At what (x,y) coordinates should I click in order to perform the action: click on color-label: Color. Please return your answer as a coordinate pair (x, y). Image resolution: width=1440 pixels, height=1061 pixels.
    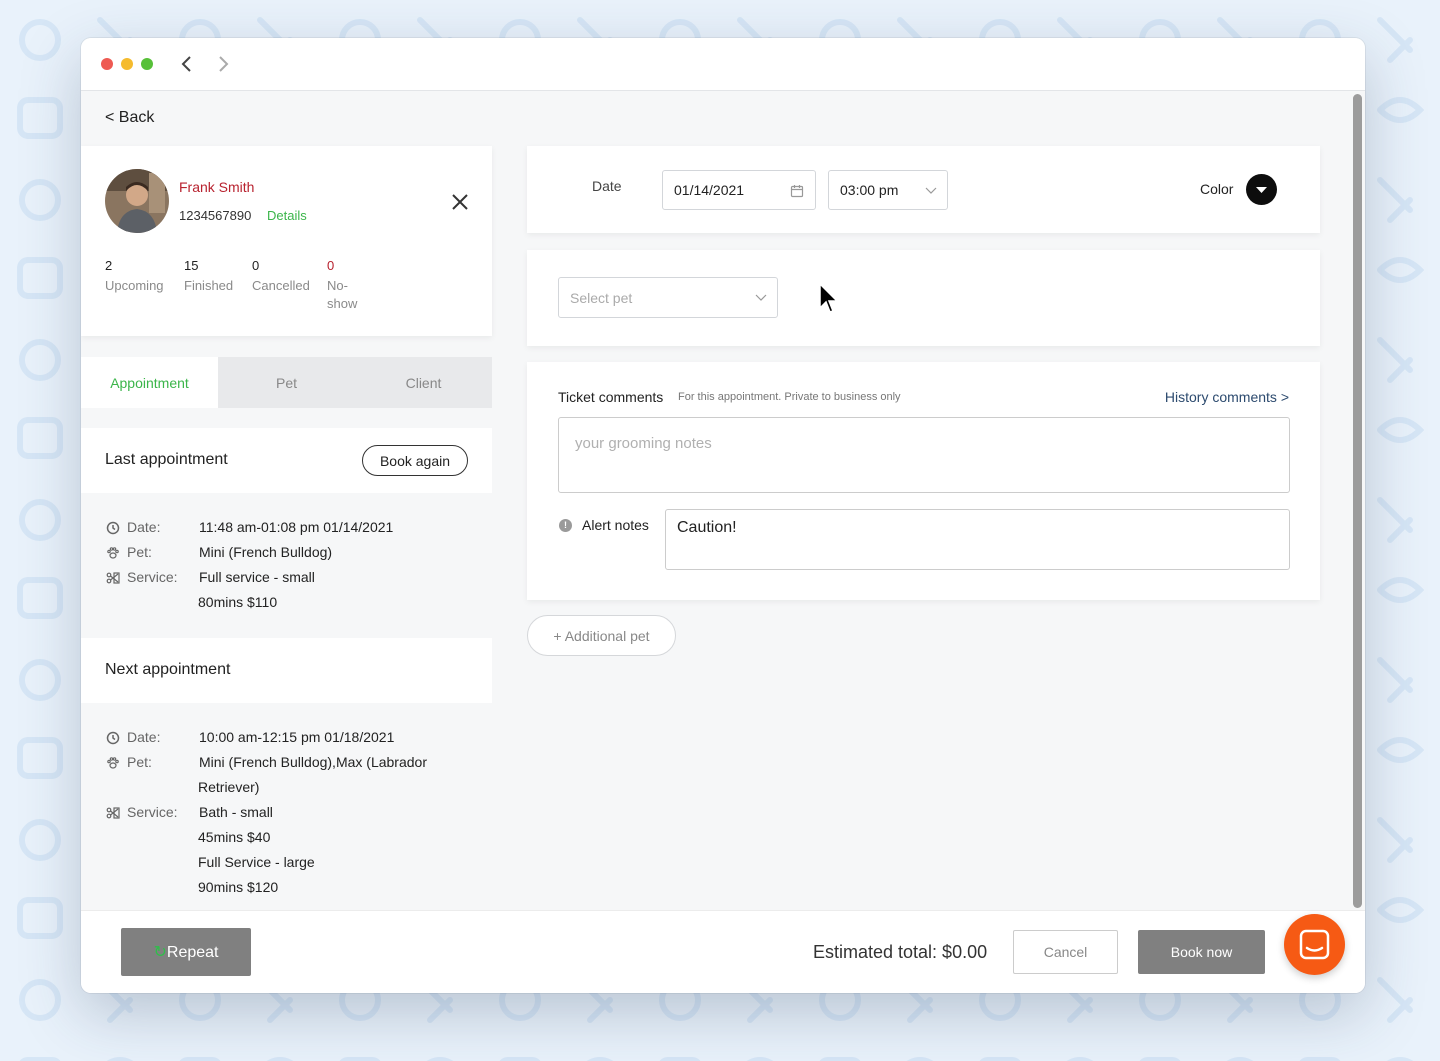
    Looking at the image, I should click on (1217, 189).